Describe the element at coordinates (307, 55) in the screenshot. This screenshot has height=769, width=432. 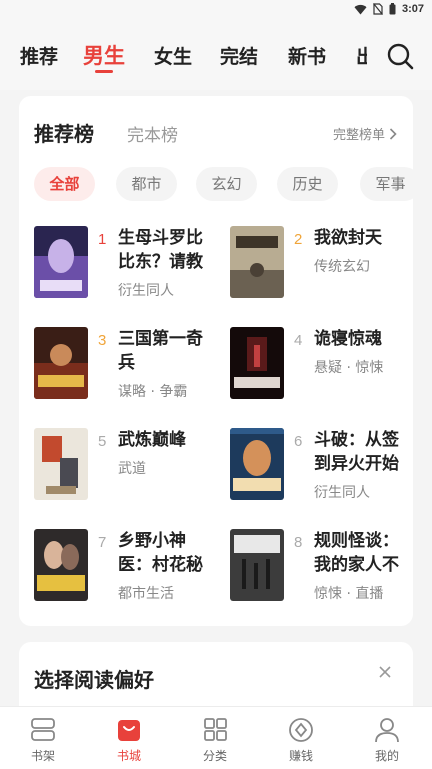
I see `tab-new-books: 新书` at that location.